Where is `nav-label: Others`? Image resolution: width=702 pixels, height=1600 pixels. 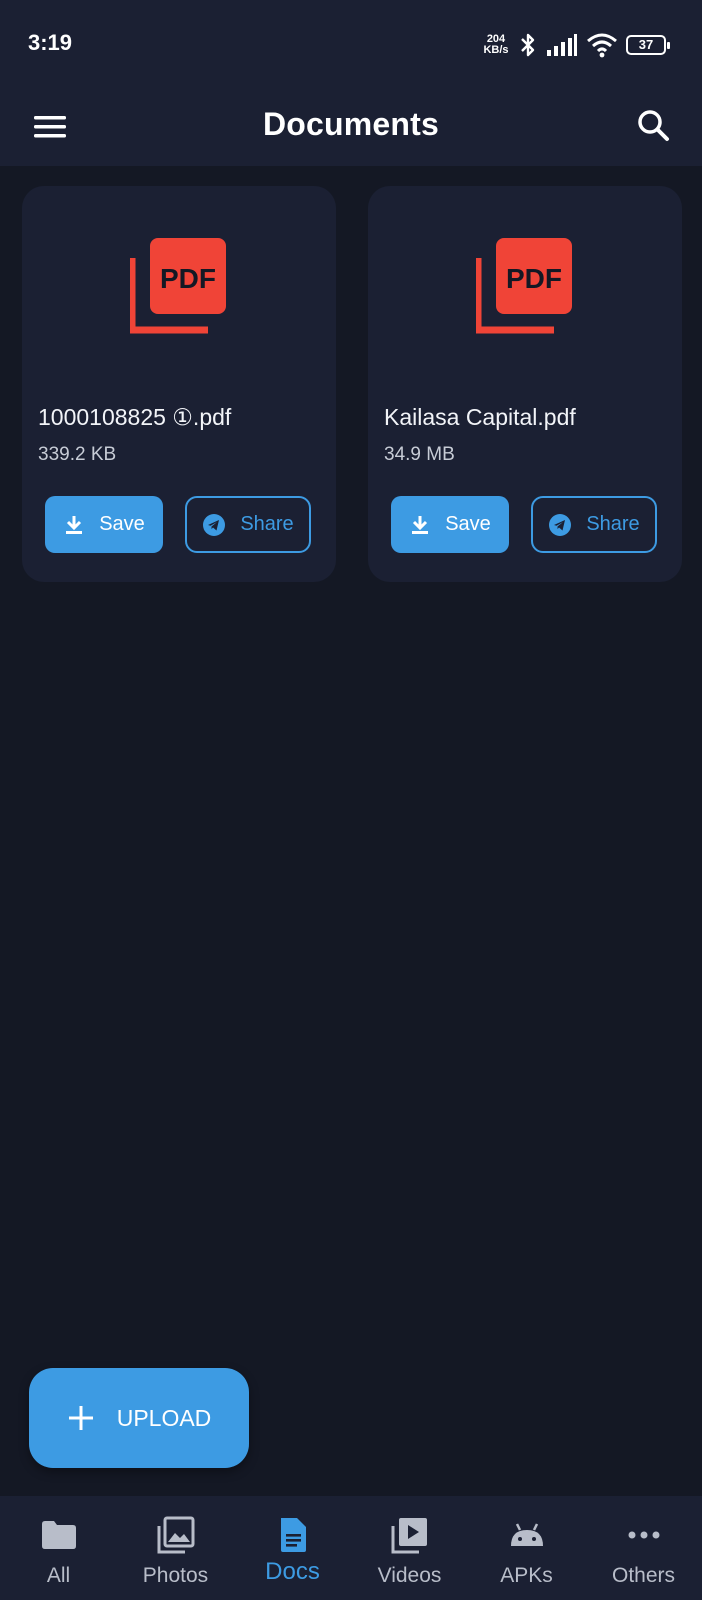
nav-label: Others is located at coordinates (643, 1575).